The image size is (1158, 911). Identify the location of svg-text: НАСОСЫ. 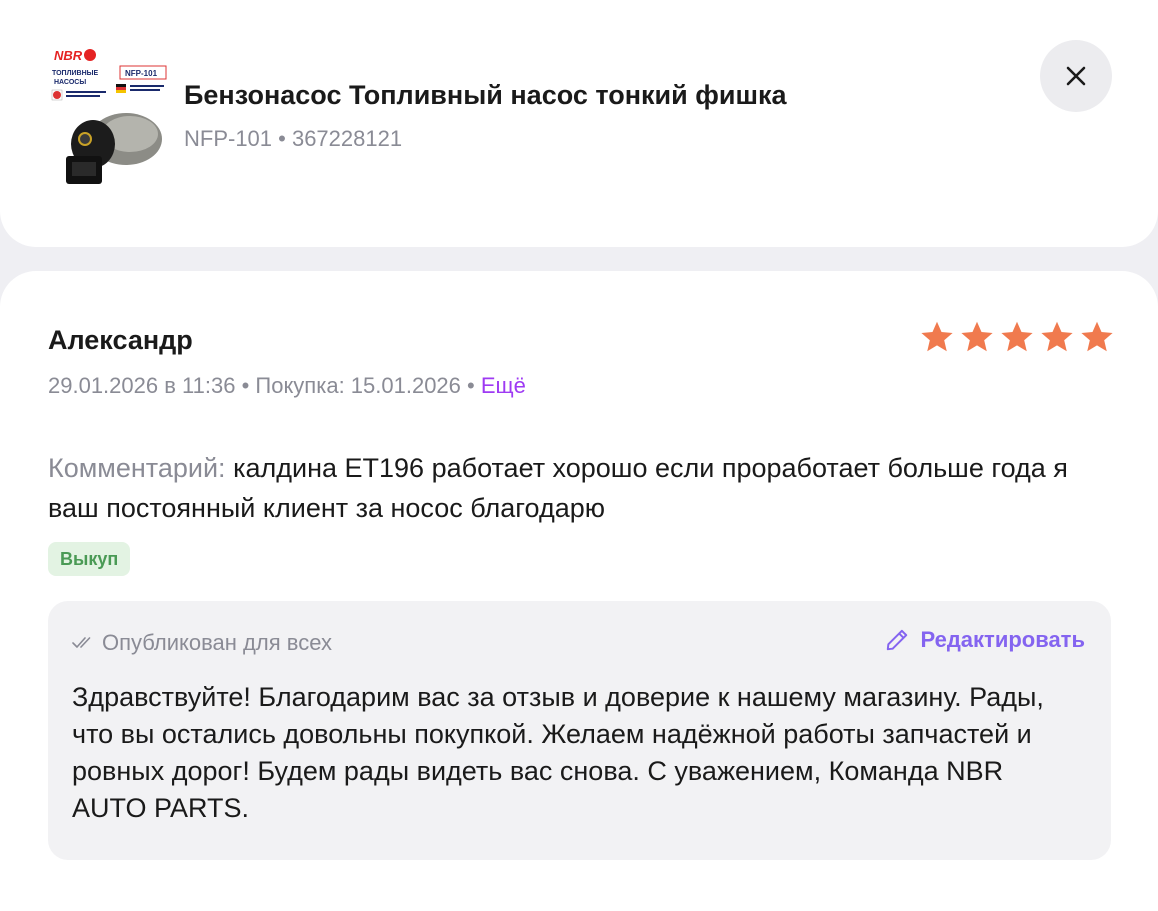
(70, 82).